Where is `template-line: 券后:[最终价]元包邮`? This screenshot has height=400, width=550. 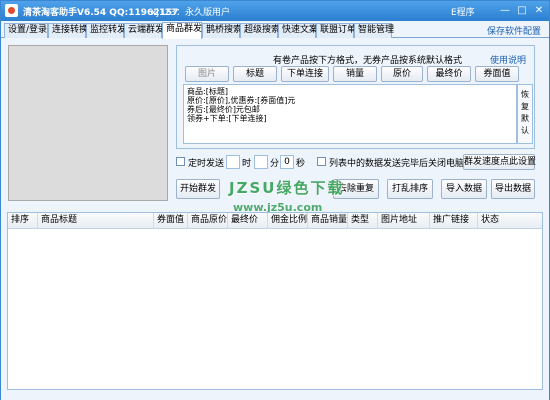 template-line: 券后:[最终价]元包邮 is located at coordinates (223, 109).